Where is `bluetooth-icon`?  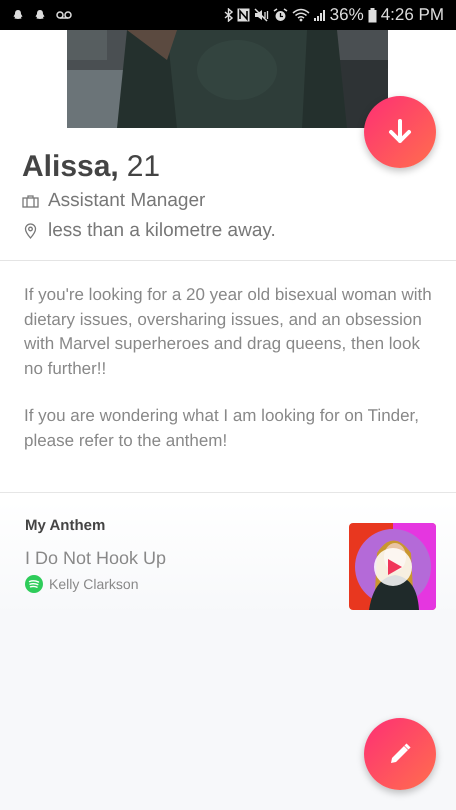
bluetooth-icon is located at coordinates (228, 15).